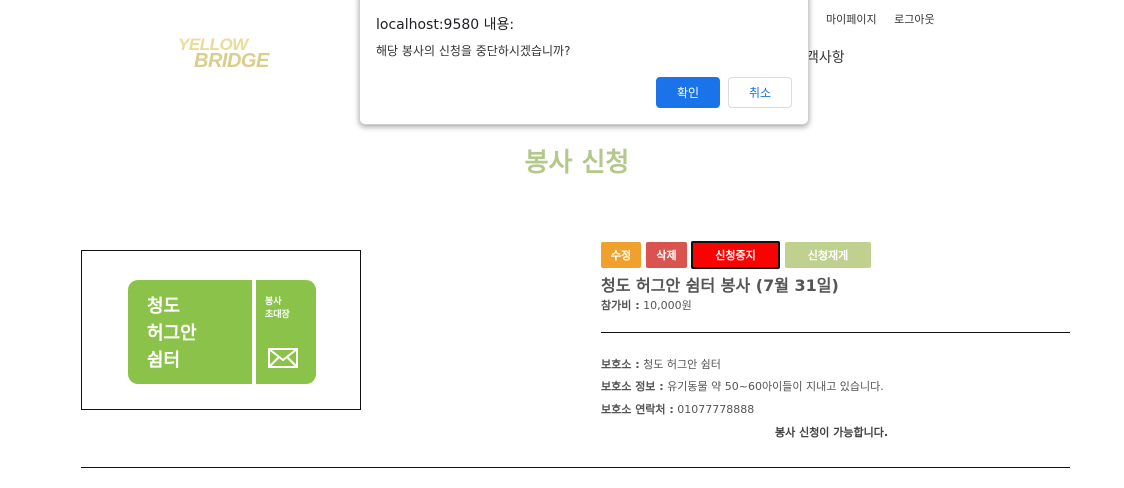 Image resolution: width=1124 pixels, height=488 pixels. What do you see at coordinates (575, 467) in the screenshot?
I see `bottom-divider` at bounding box center [575, 467].